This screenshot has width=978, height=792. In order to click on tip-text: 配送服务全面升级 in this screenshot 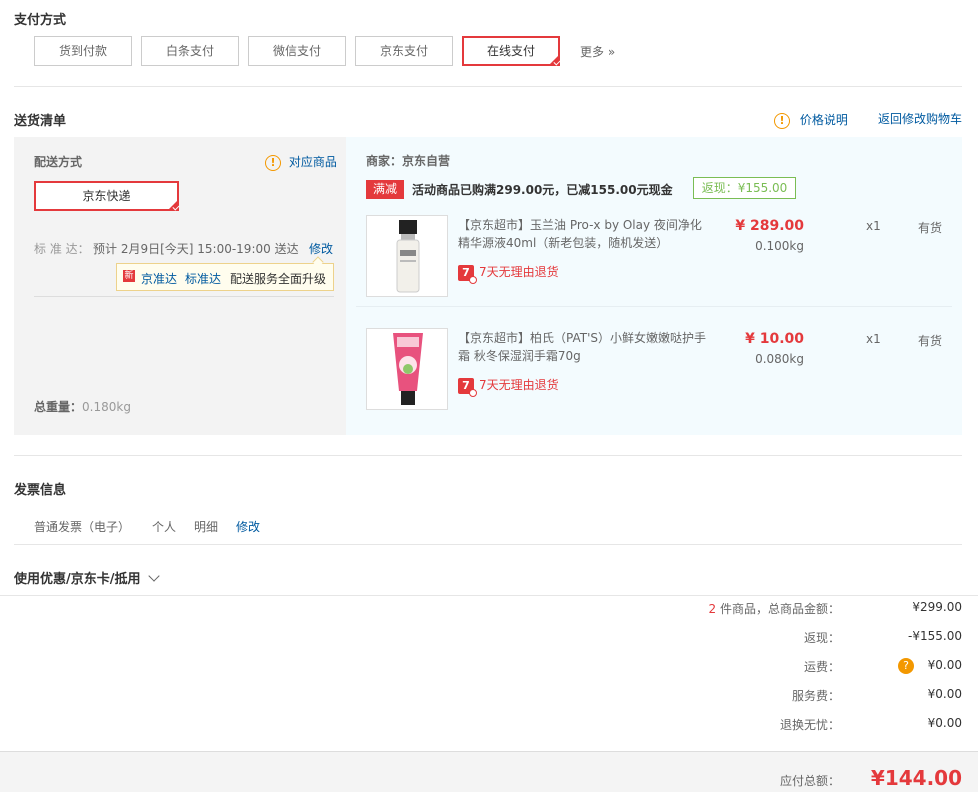, I will do `click(278, 279)`.